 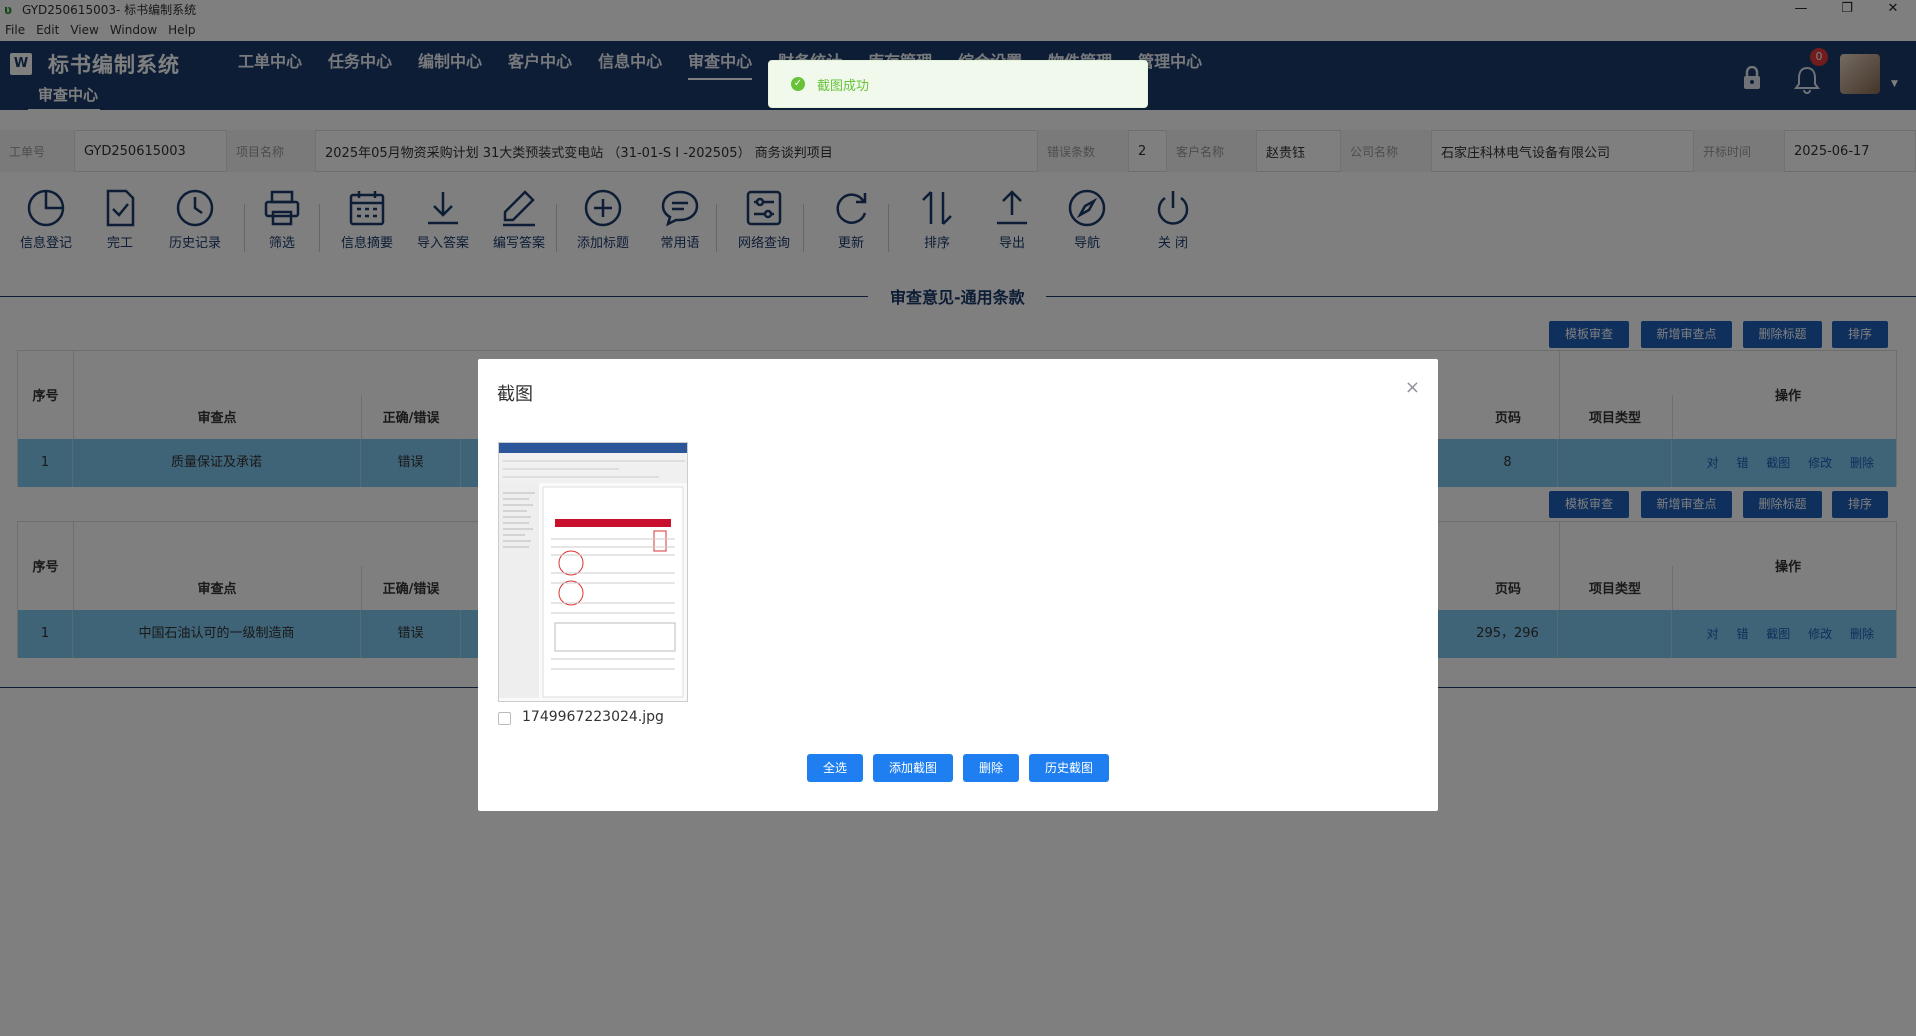 I want to click on success-toast: ✓ 截图成功, so click(x=958, y=84).